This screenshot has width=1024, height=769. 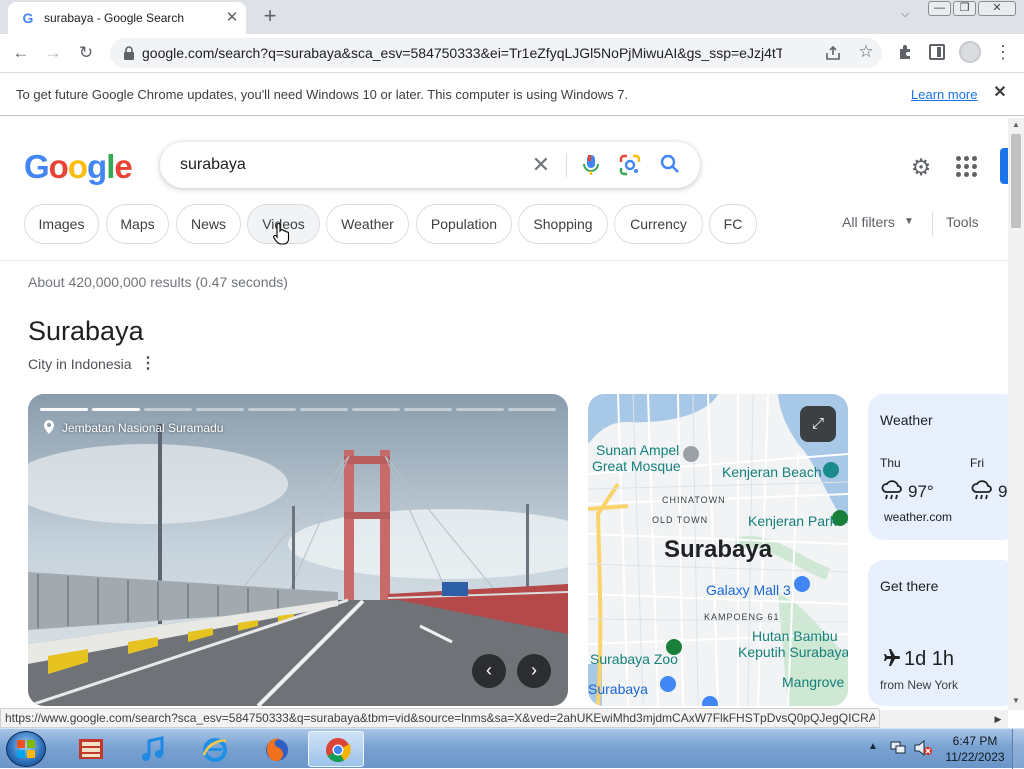 I want to click on new-tab-icon: +, so click(x=270, y=17).